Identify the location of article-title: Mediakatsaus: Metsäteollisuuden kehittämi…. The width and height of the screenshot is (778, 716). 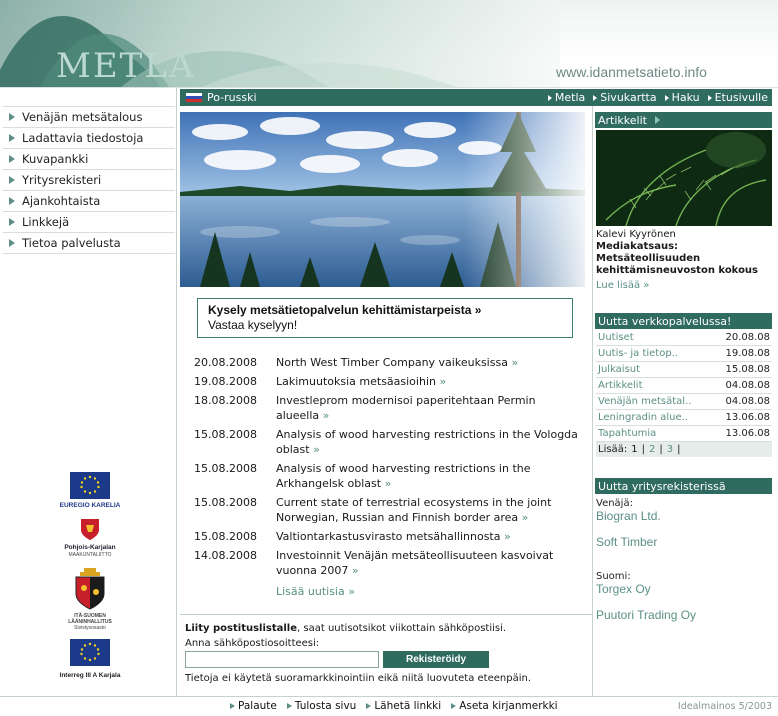
(684, 259).